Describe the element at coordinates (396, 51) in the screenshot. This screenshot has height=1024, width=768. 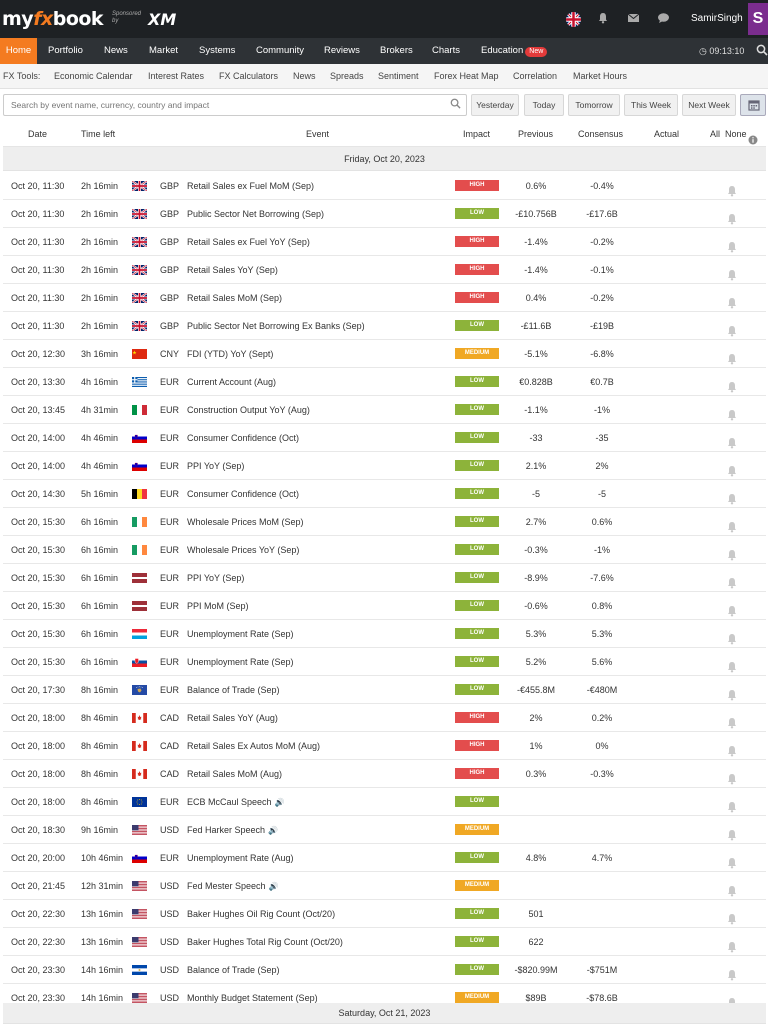
I see `nav-brokers: Brokers` at that location.